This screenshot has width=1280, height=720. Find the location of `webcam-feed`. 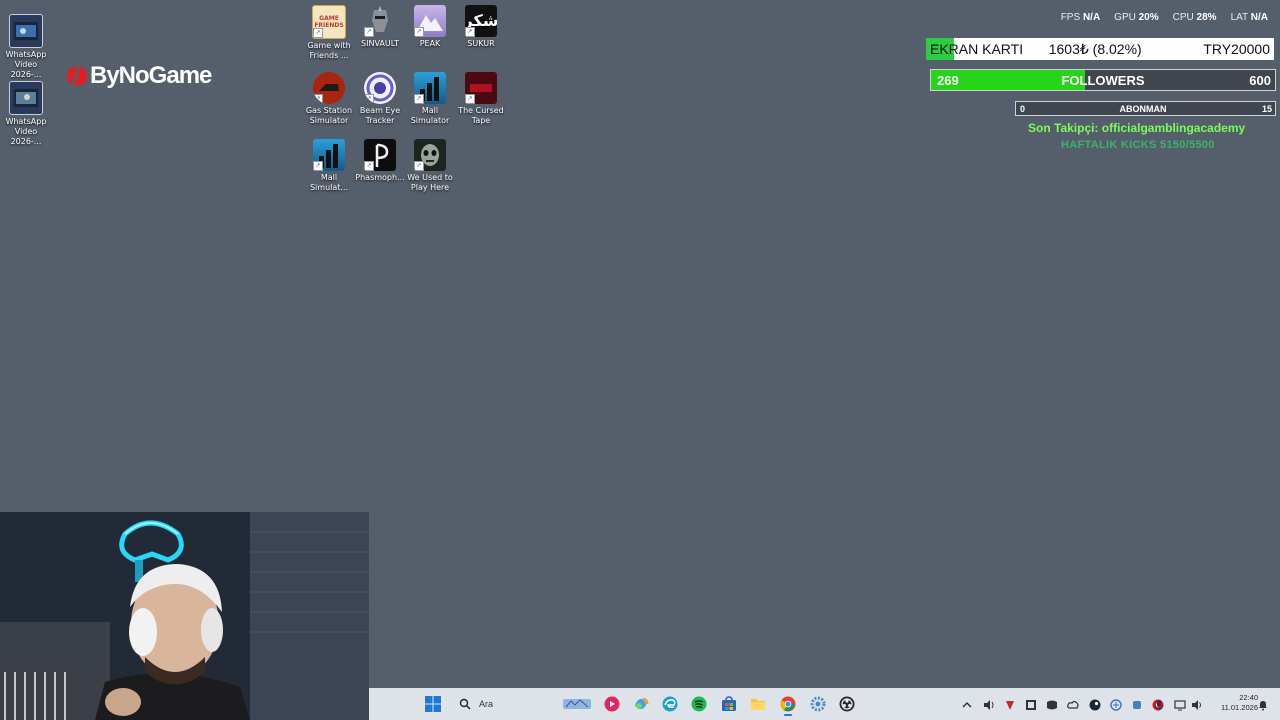

webcam-feed is located at coordinates (184, 616).